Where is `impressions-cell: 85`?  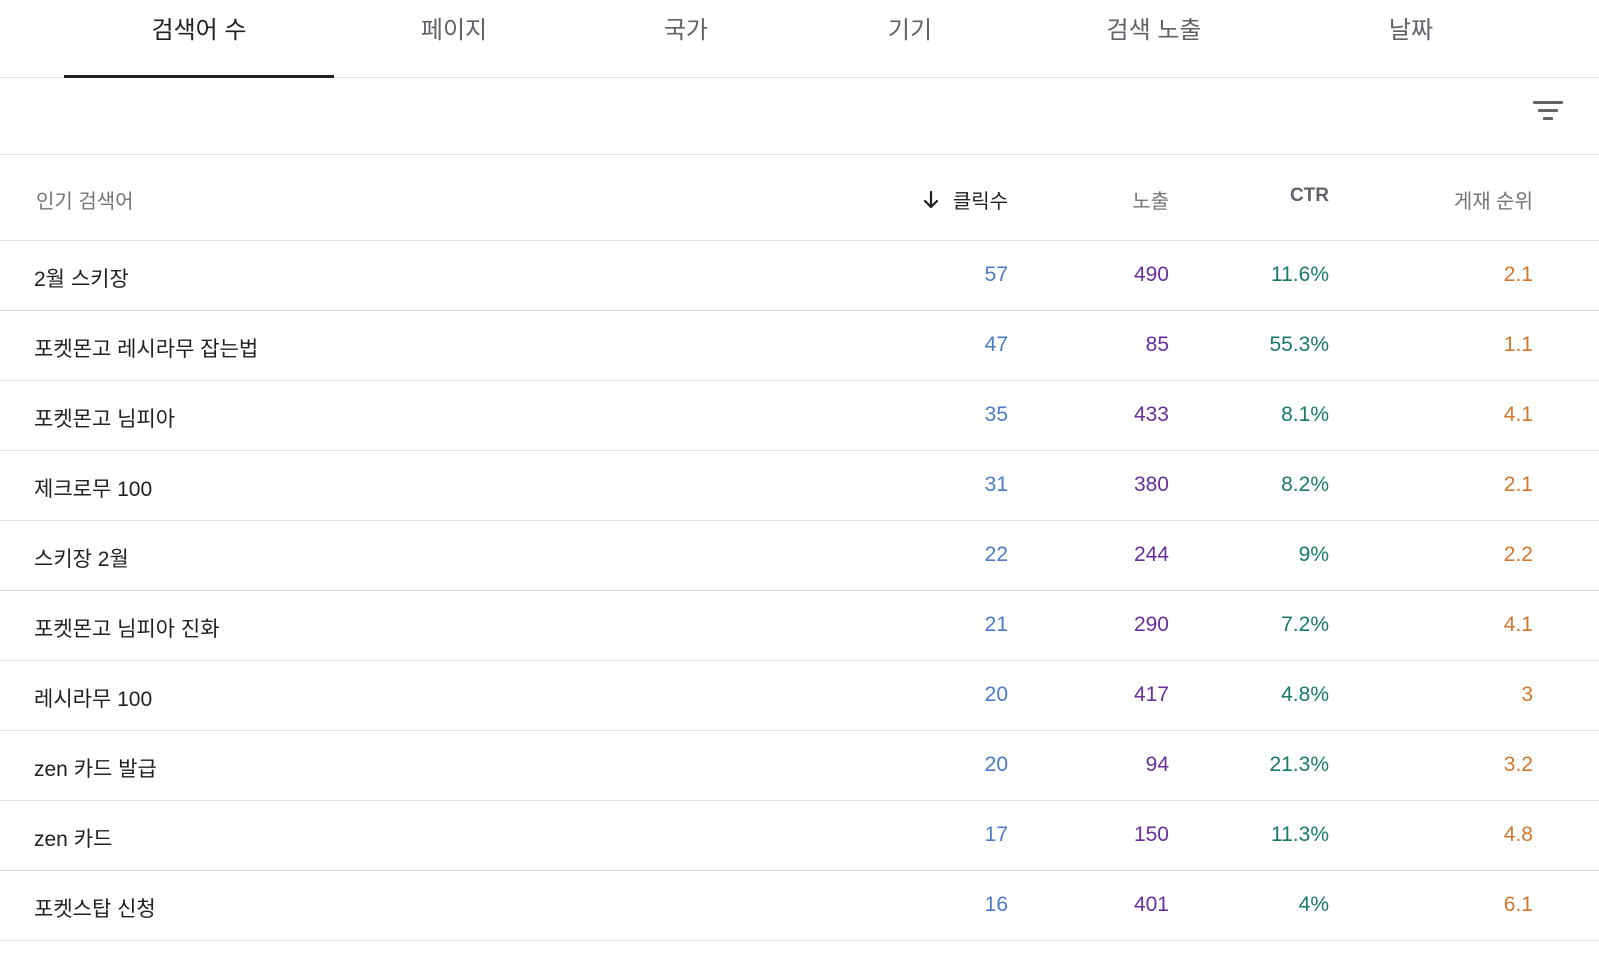
impressions-cell: 85 is located at coordinates (1157, 344).